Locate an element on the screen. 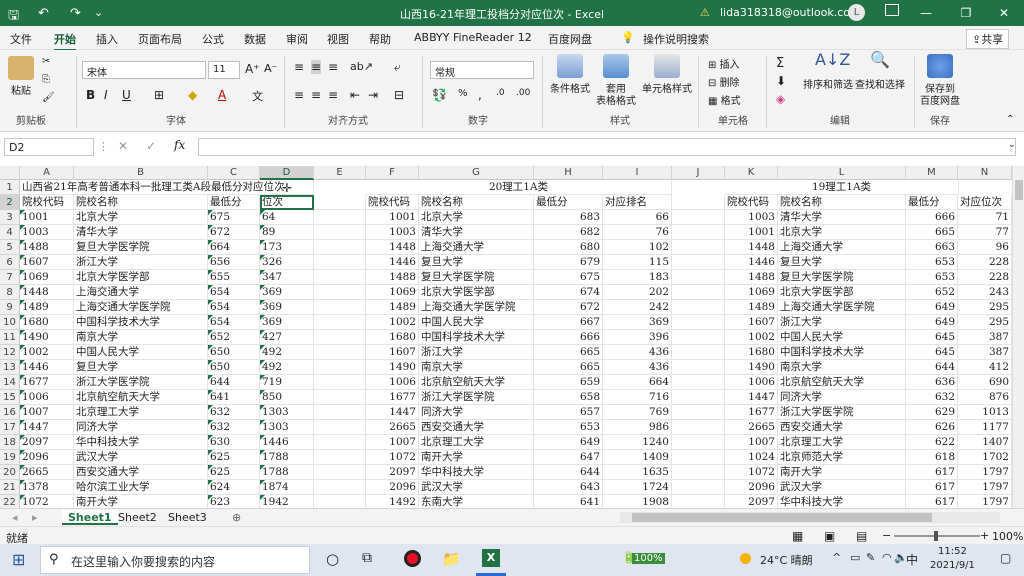  cell-j6 is located at coordinates (698, 262).